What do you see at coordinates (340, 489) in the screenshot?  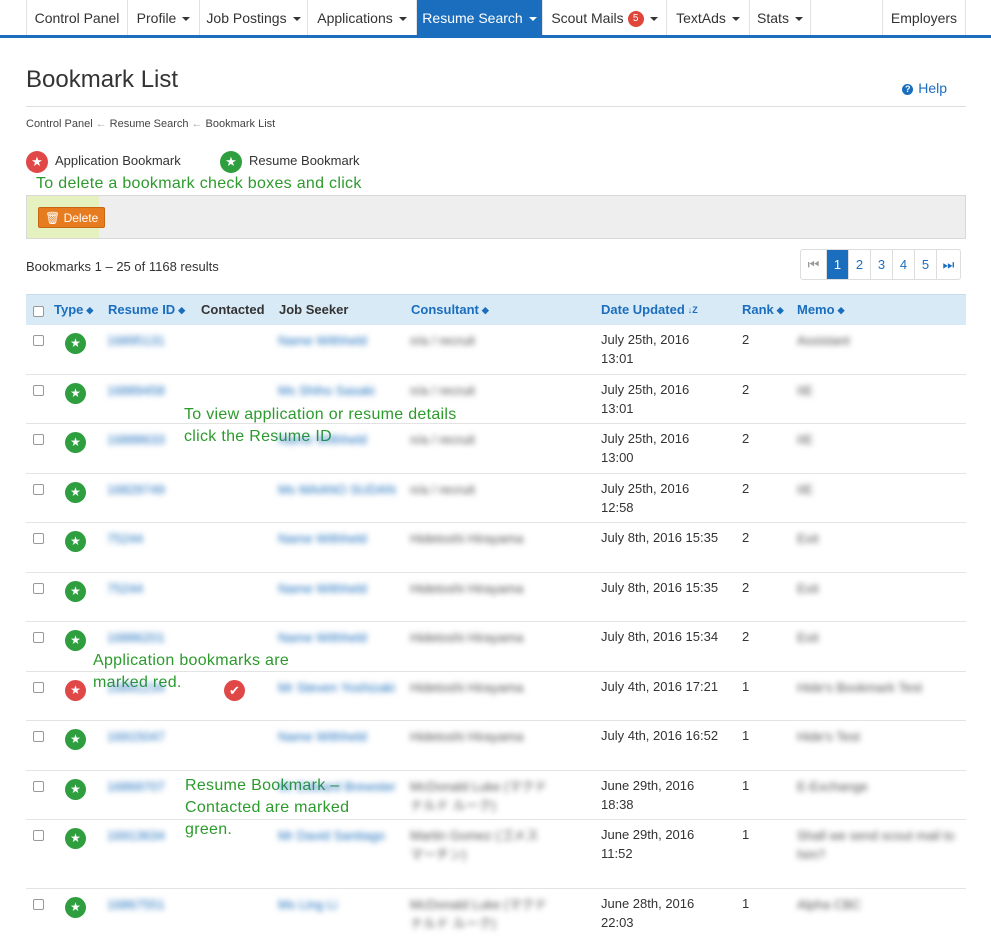 I see `job-seeker-link: Ms MAANO SUDAN` at bounding box center [340, 489].